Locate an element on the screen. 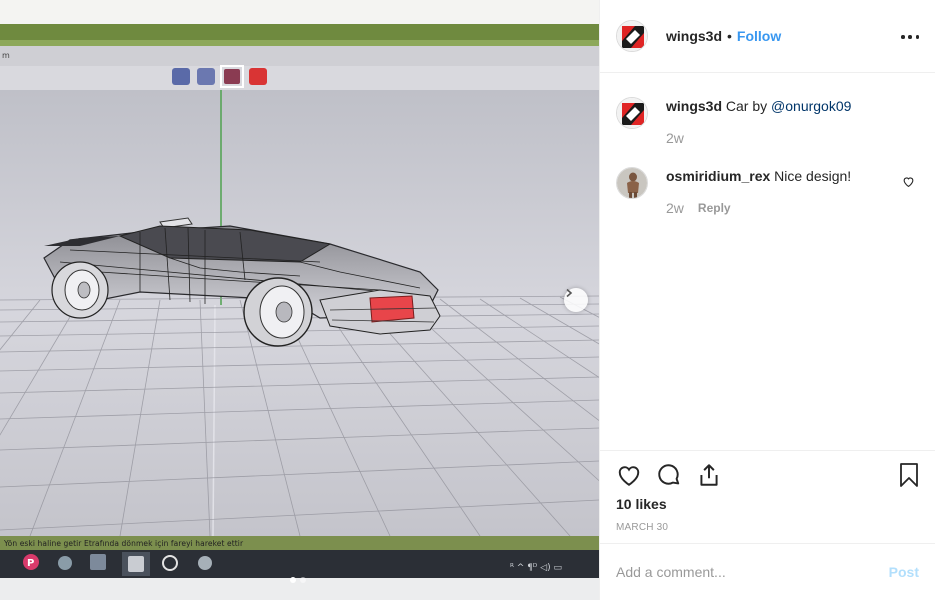  comment-reply-button: Reply is located at coordinates (714, 208).